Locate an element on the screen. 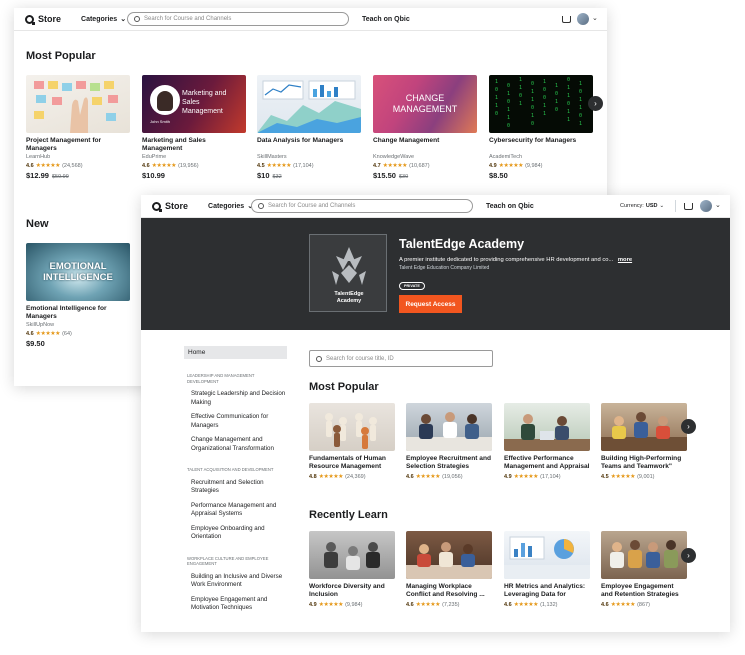  course-title: Data Analysis for Managers is located at coordinates (309, 145).